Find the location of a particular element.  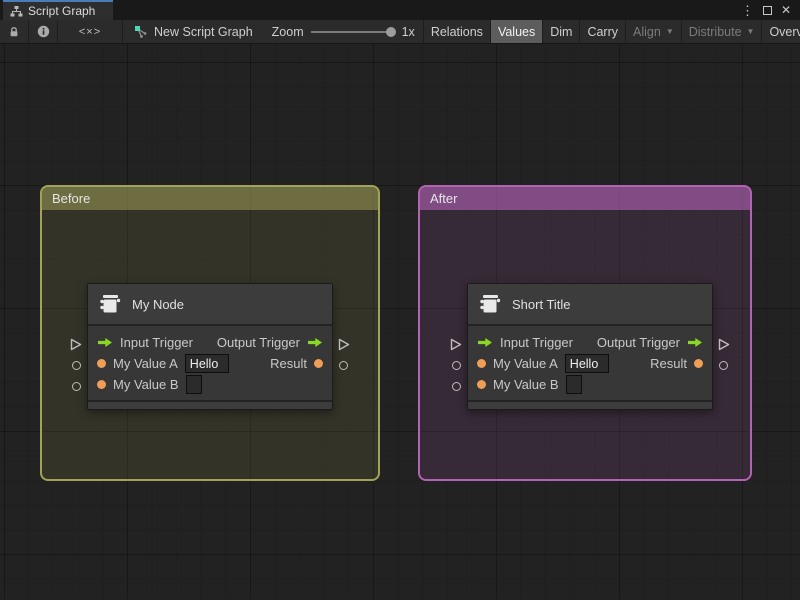

lock-button is located at coordinates (14, 31).